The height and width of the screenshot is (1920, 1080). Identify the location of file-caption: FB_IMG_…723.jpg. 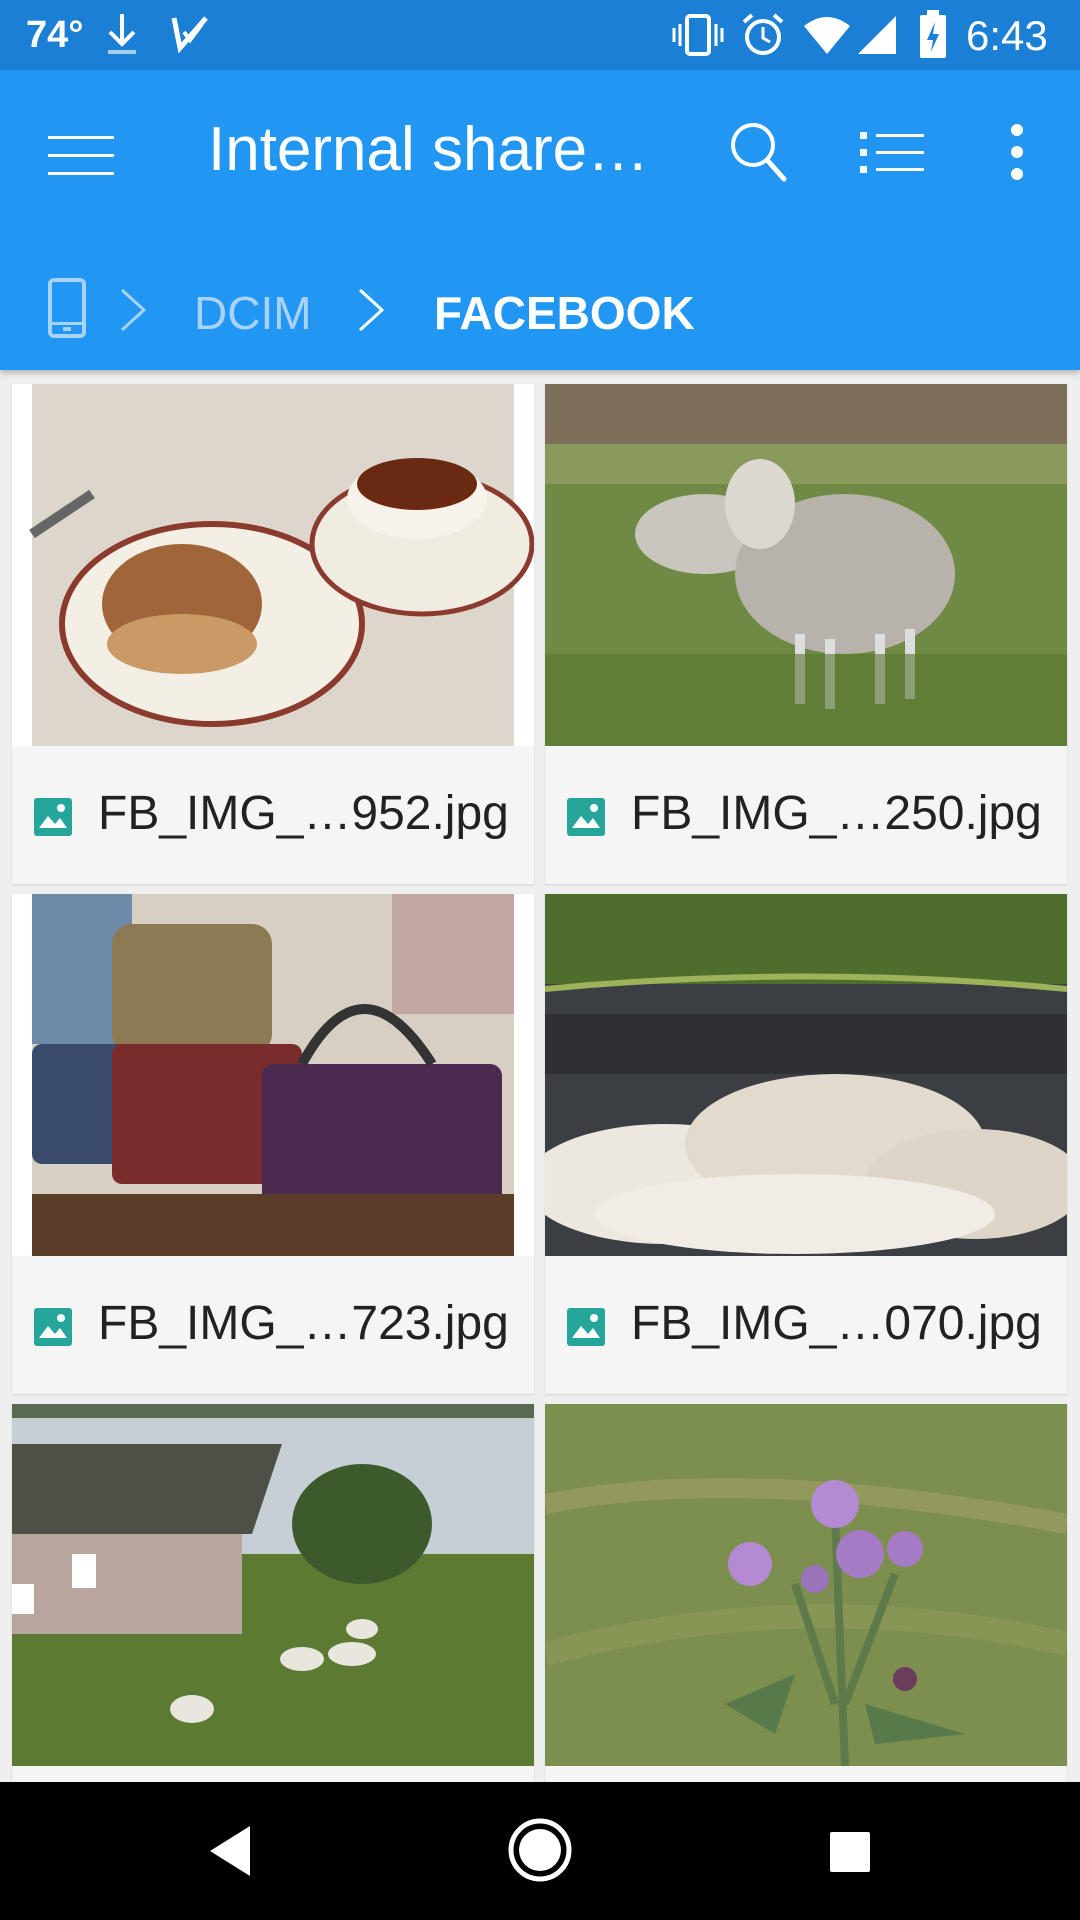
(273, 1325).